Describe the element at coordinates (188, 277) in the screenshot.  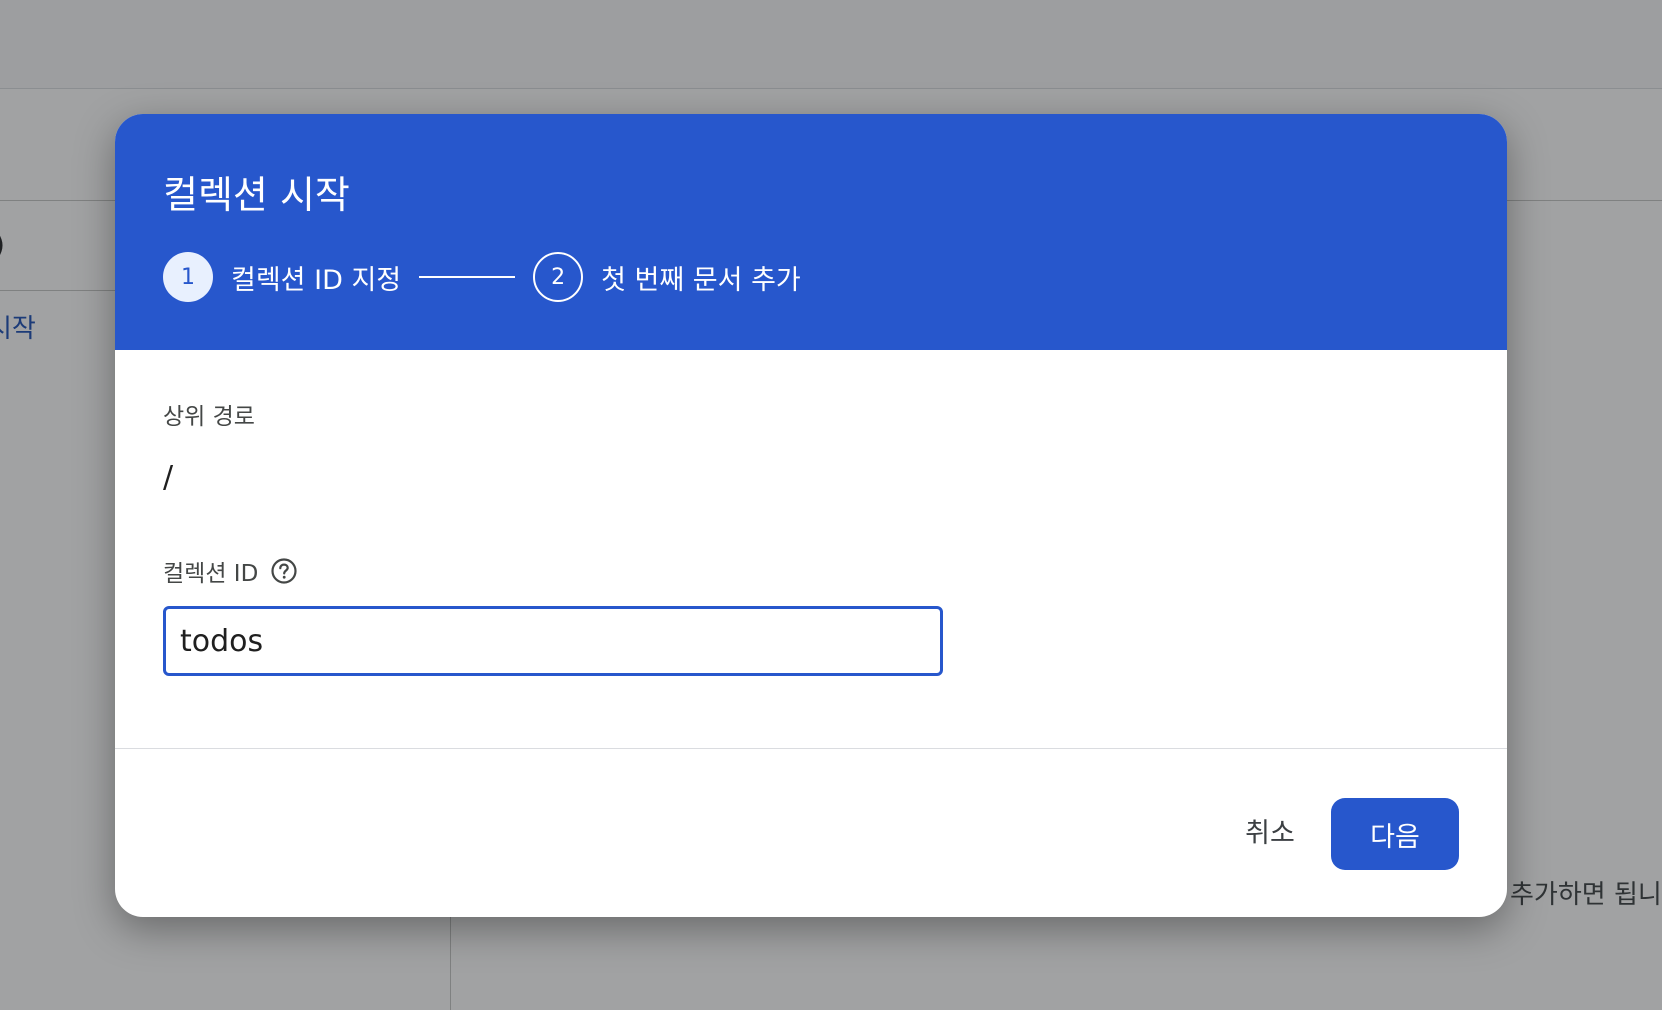
I see `step-1-indicator: 1` at that location.